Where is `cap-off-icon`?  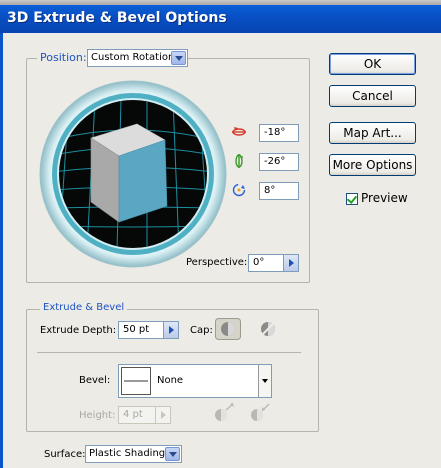 cap-off-icon is located at coordinates (268, 329).